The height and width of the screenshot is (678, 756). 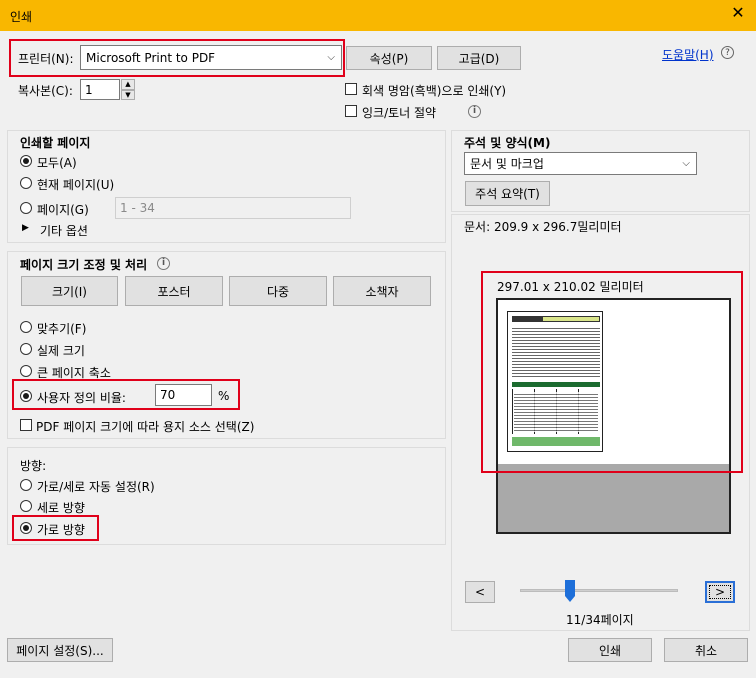 What do you see at coordinates (378, 15) in the screenshot?
I see `title-bar` at bounding box center [378, 15].